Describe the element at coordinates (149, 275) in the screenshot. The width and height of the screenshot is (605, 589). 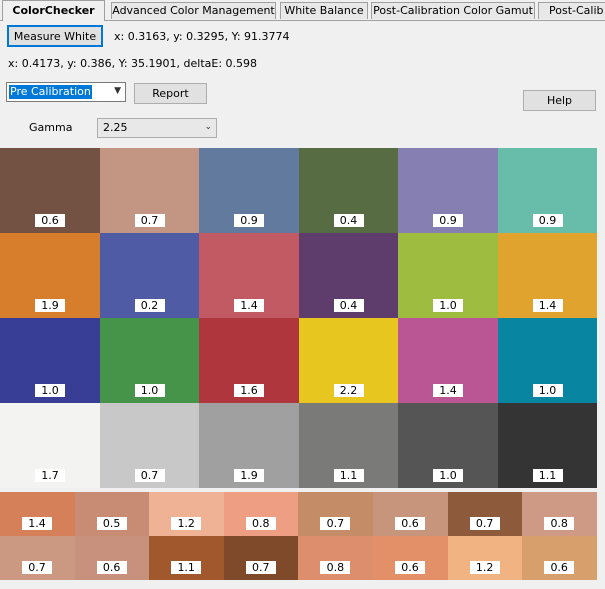
I see `color-patch: 0.2` at that location.